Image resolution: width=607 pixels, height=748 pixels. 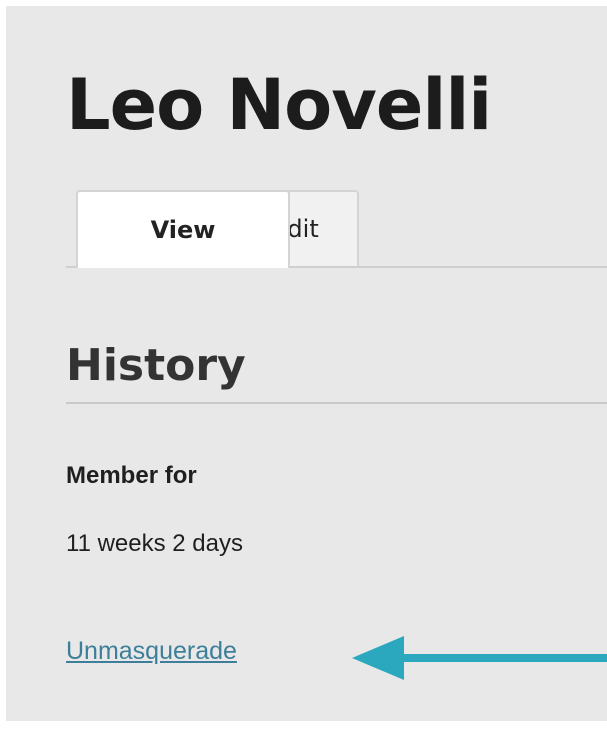 I want to click on left-arrow-icon, so click(x=479, y=658).